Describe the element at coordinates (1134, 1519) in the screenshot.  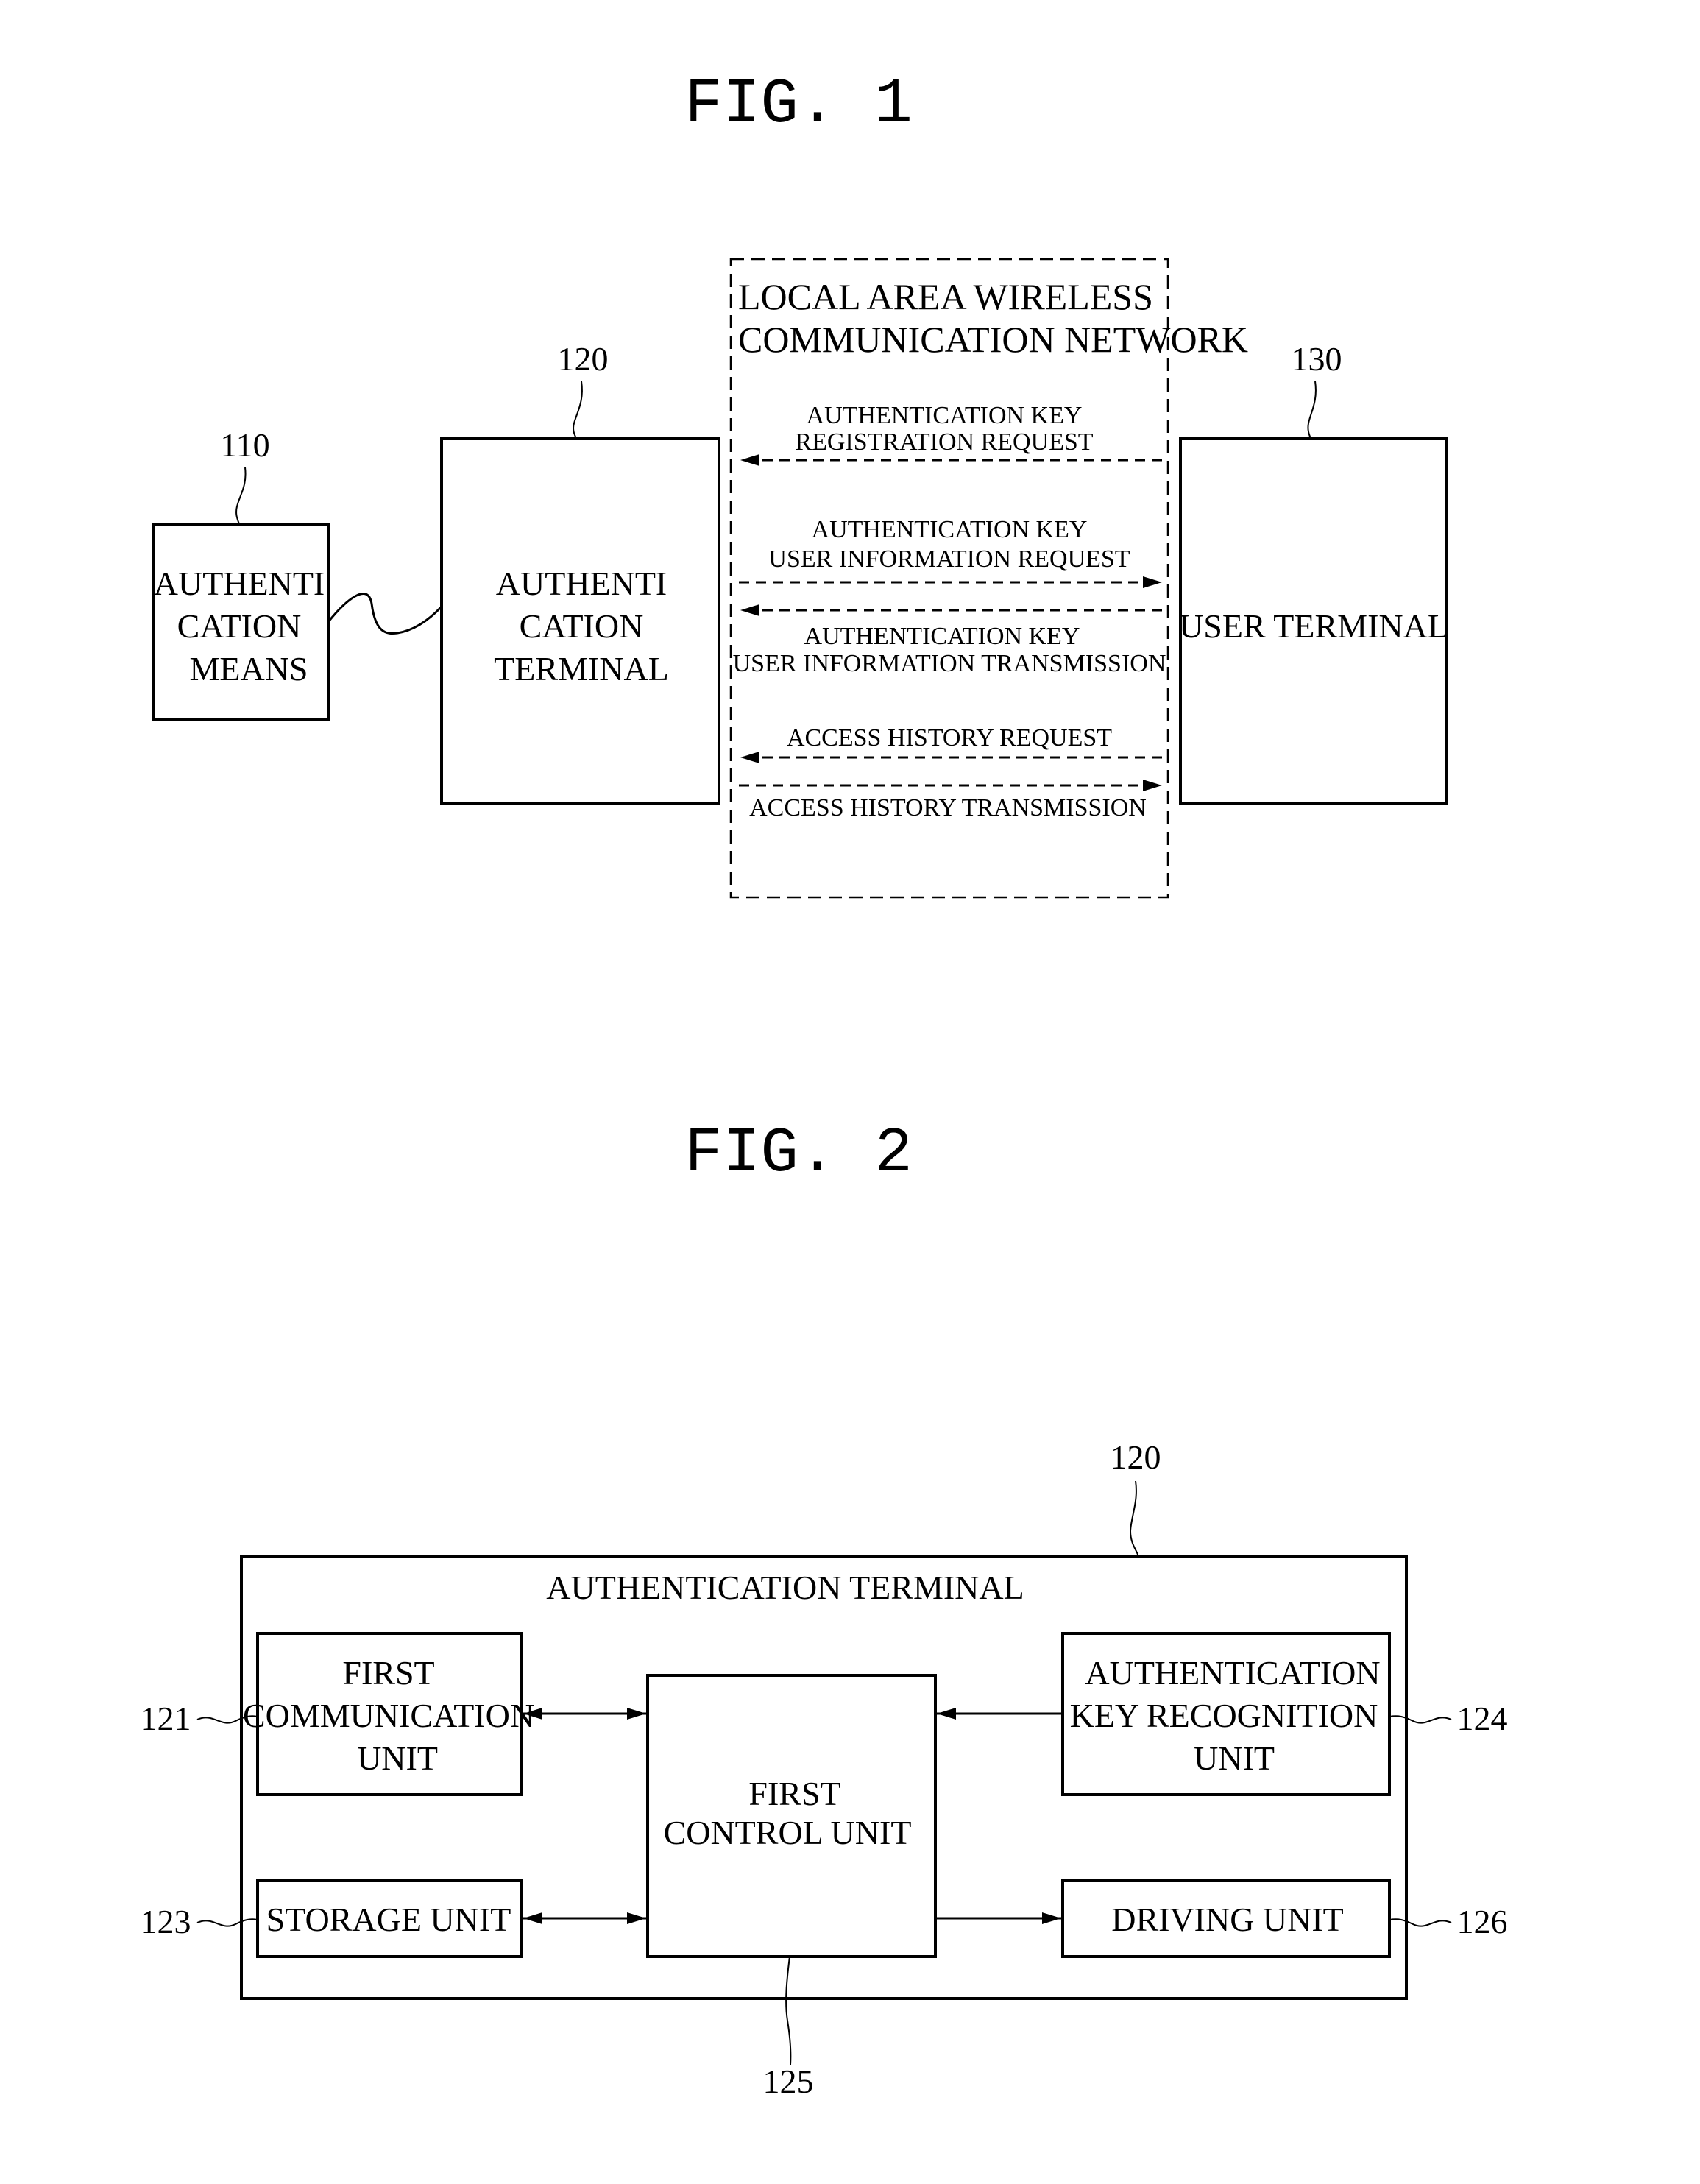
I see `leader-120-fig2` at that location.